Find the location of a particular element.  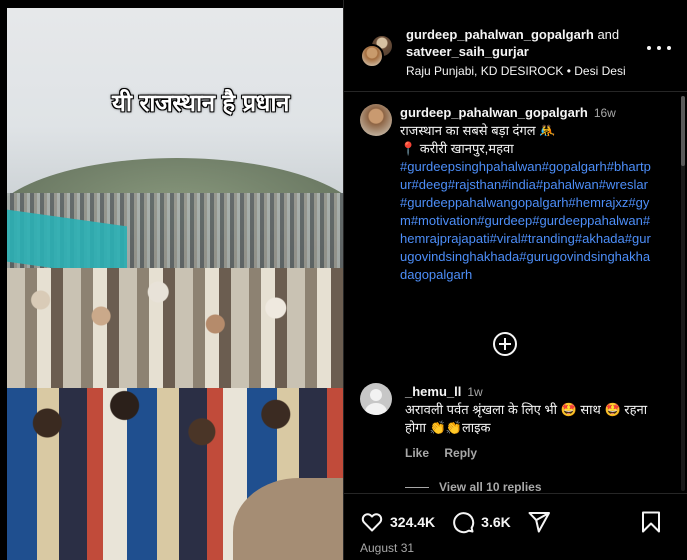

share-action is located at coordinates (542, 522).